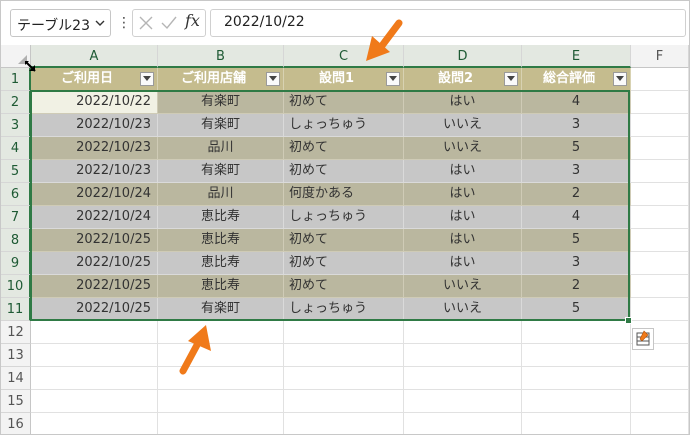 The height and width of the screenshot is (435, 690). Describe the element at coordinates (16, 217) in the screenshot. I see `row-header-7: 7` at that location.